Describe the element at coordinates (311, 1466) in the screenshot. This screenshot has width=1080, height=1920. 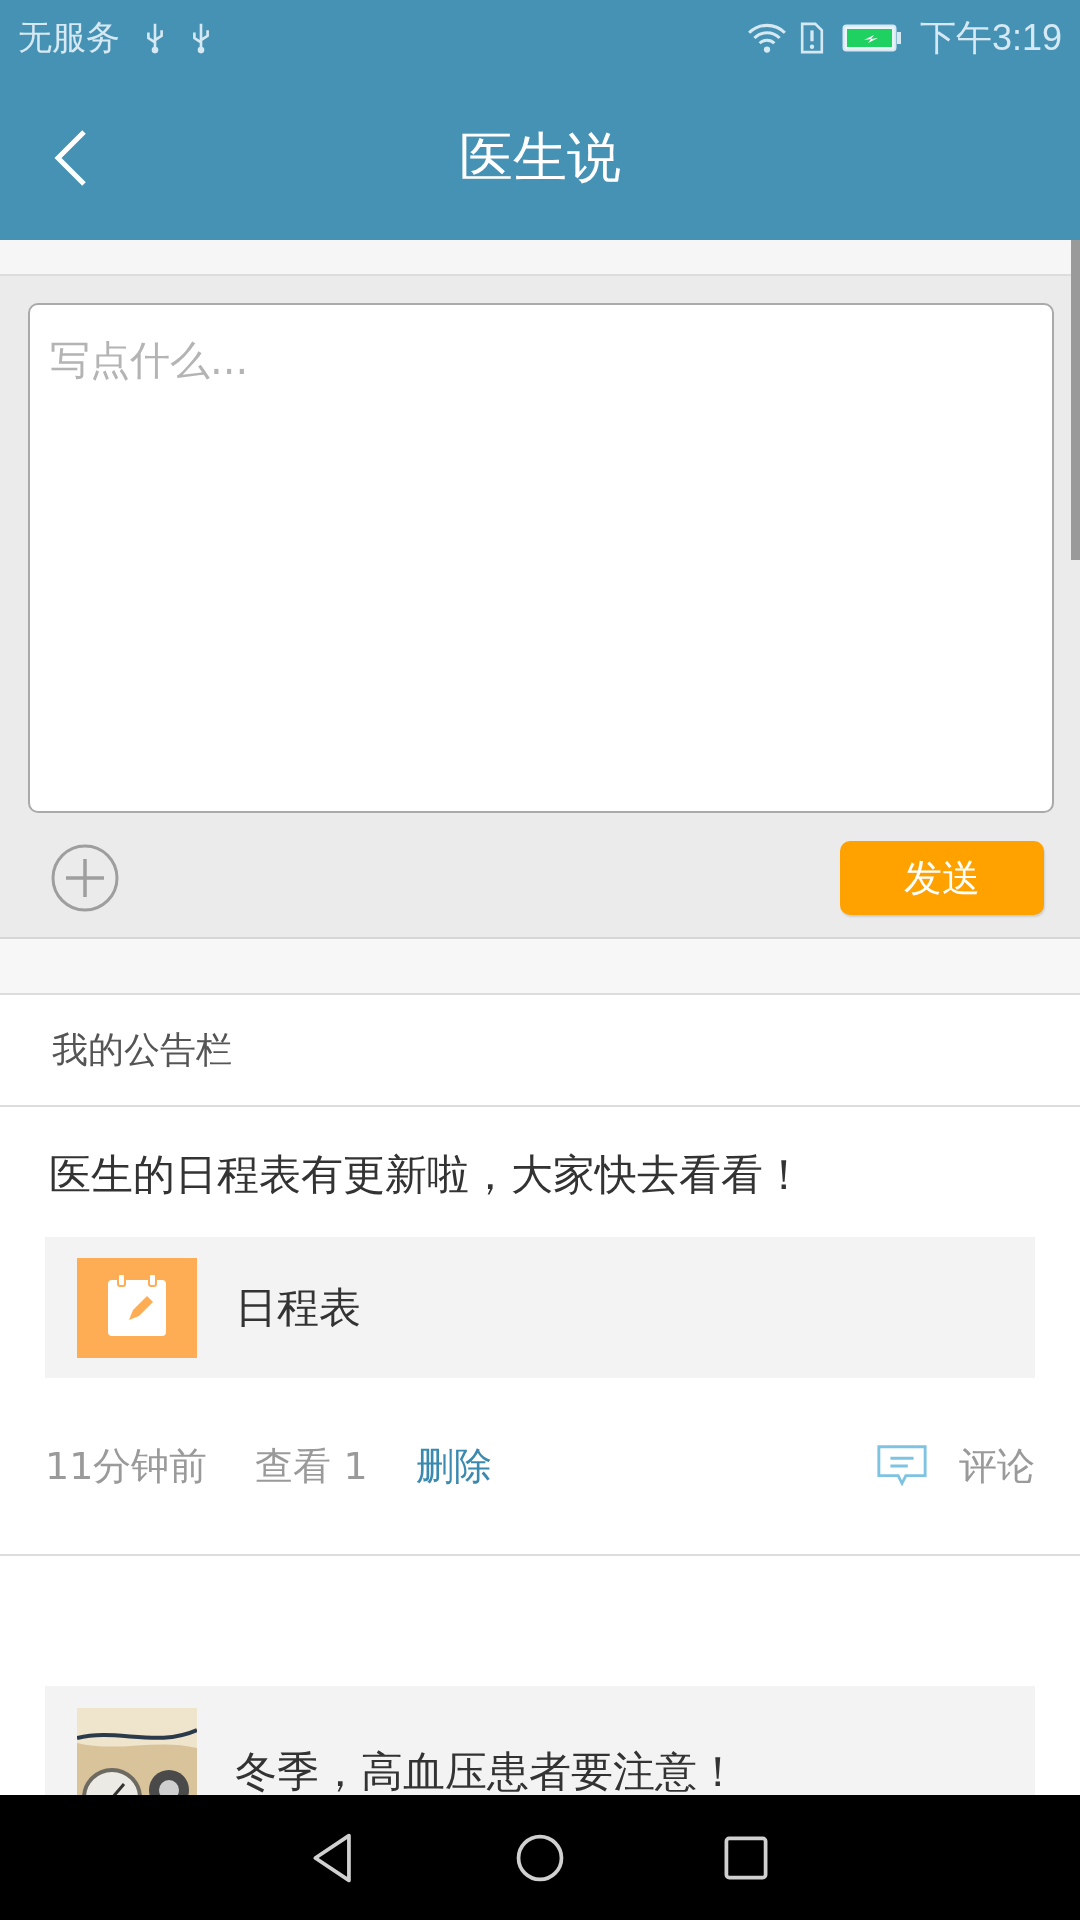
I see `view-count: 查看 1` at that location.